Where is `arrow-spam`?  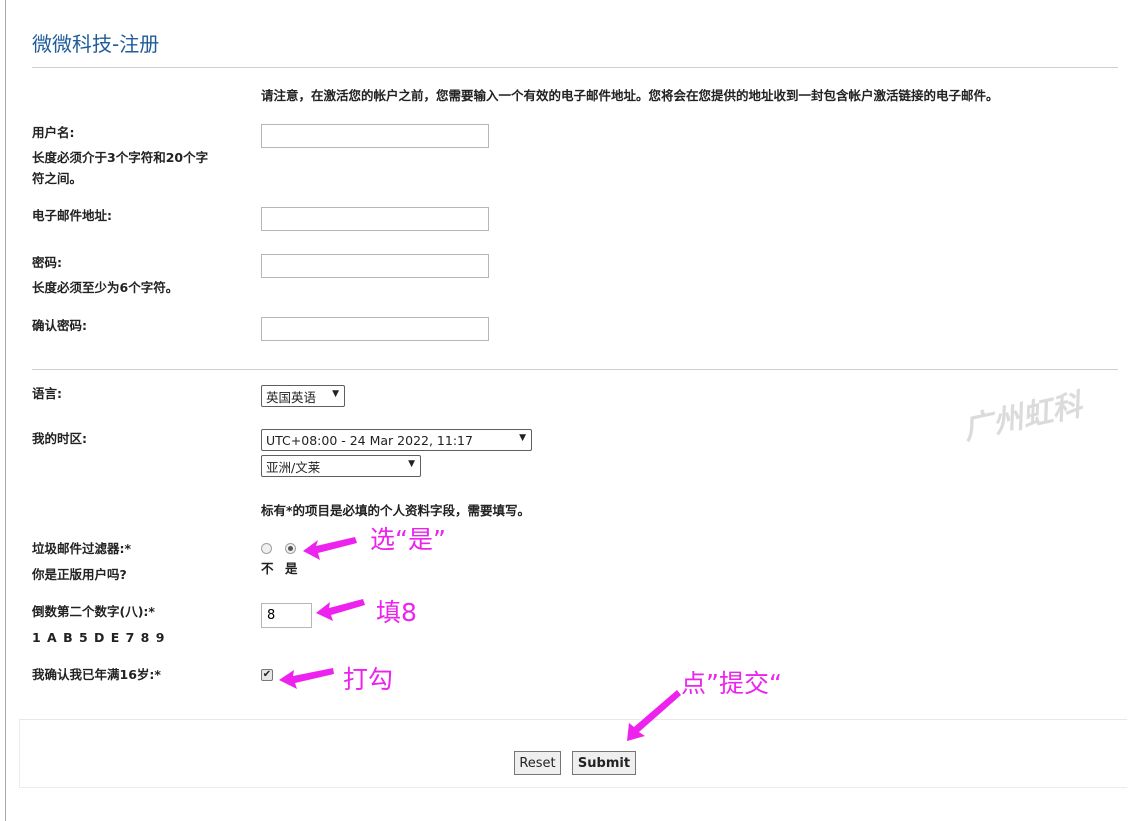 arrow-spam is located at coordinates (330, 548).